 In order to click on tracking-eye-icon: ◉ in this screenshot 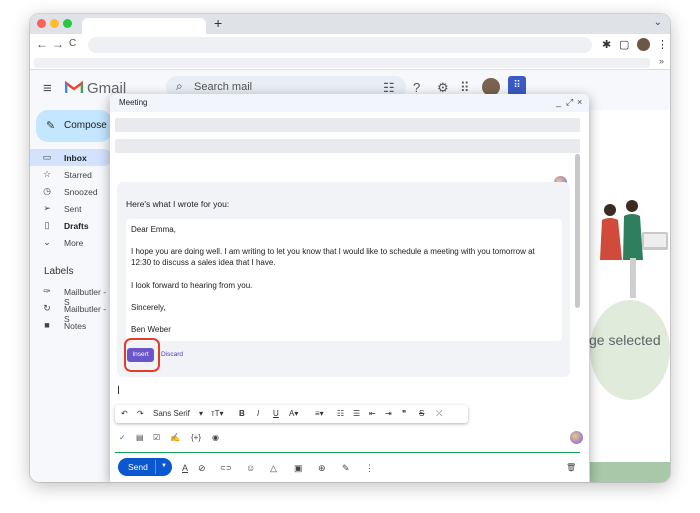, I will do `click(215, 437)`.